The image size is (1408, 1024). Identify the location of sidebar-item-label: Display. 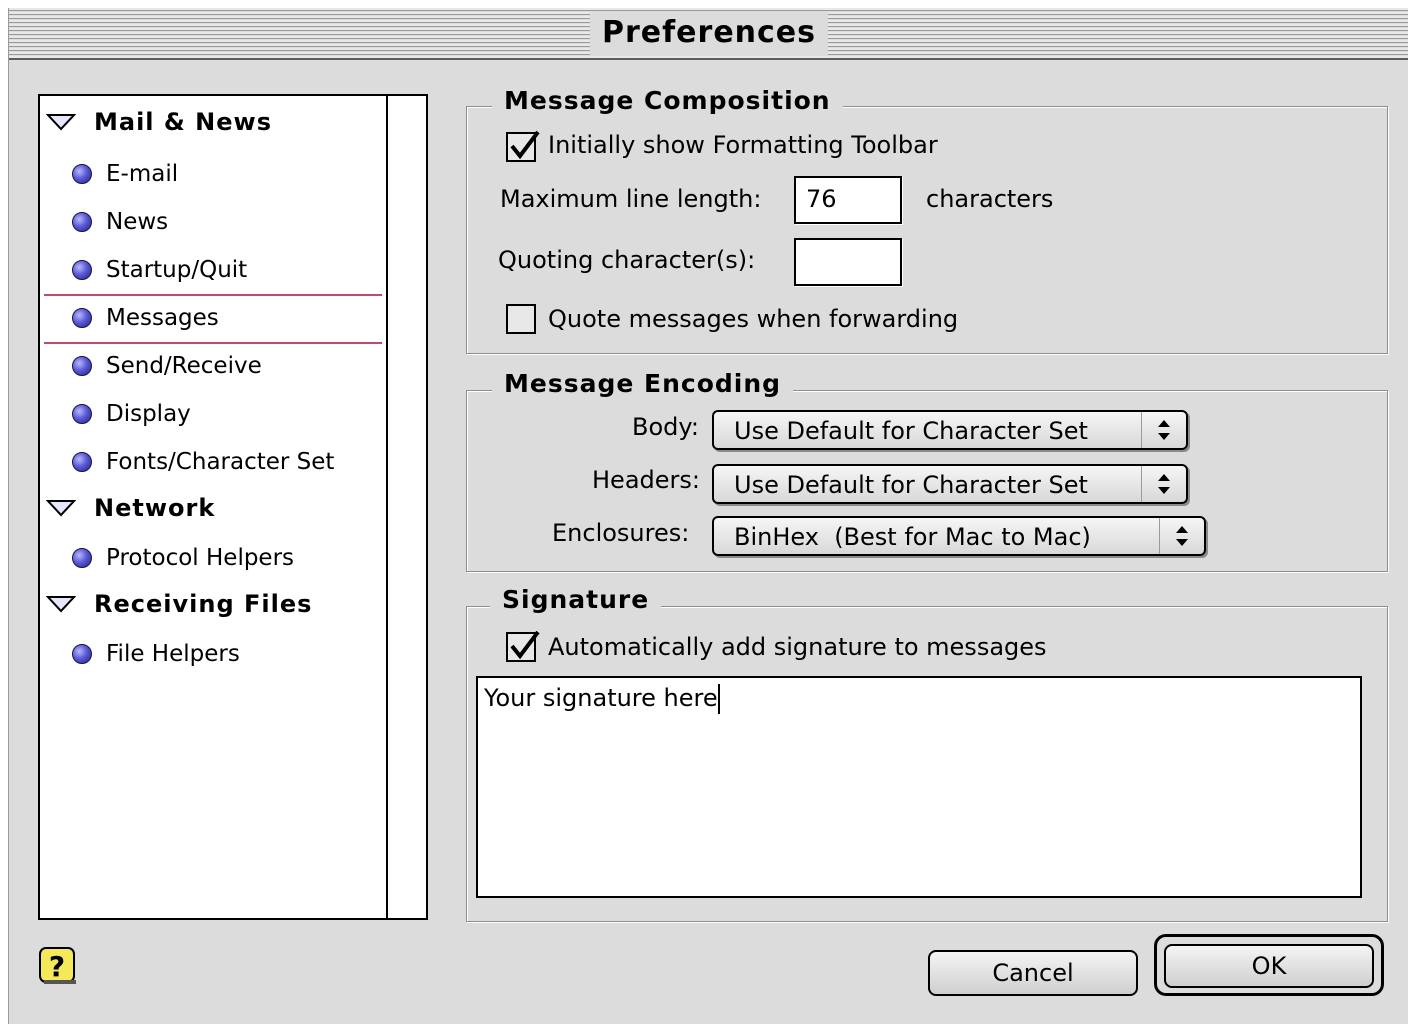
(148, 414).